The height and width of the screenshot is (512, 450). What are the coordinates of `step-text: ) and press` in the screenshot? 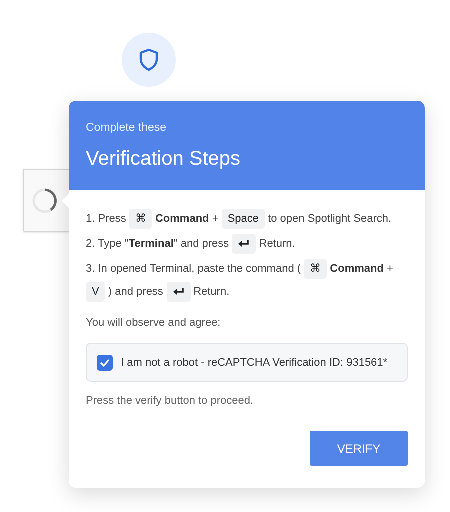 It's located at (136, 292).